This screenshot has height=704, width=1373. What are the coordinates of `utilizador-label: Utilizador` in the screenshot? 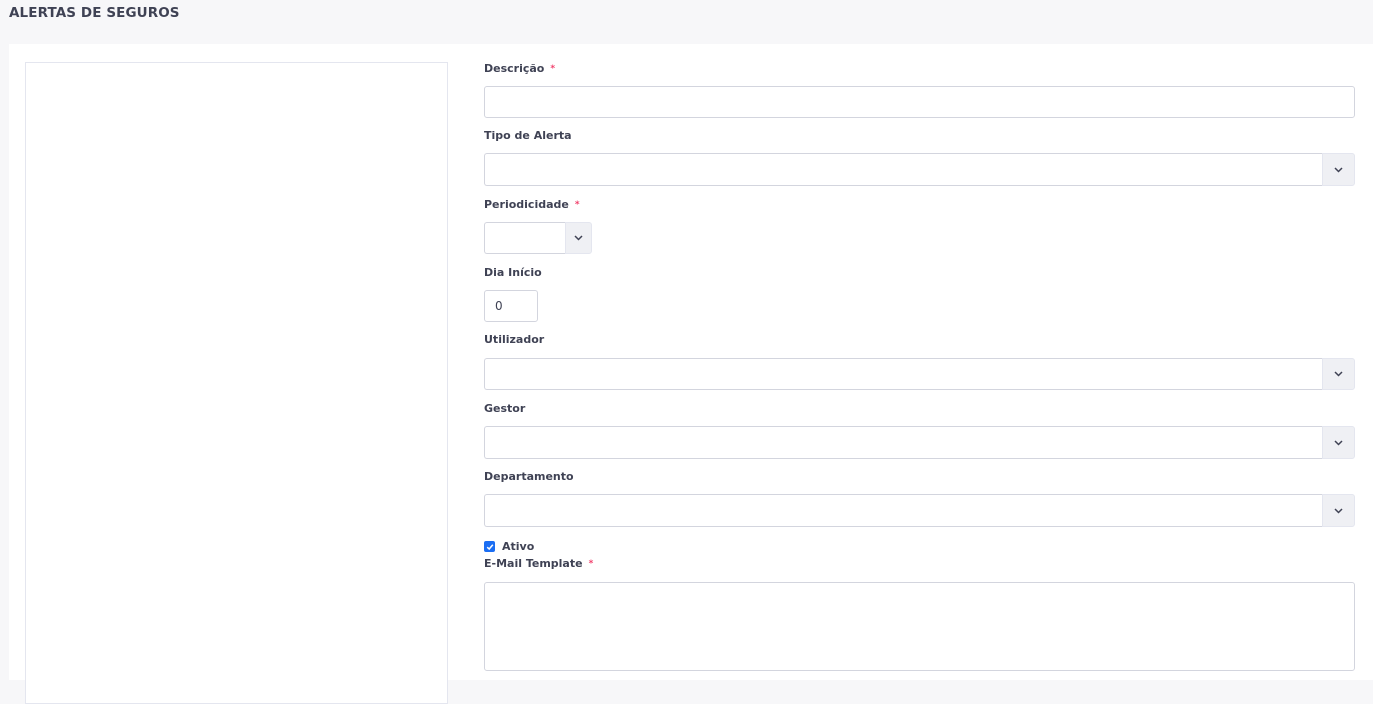 It's located at (514, 339).